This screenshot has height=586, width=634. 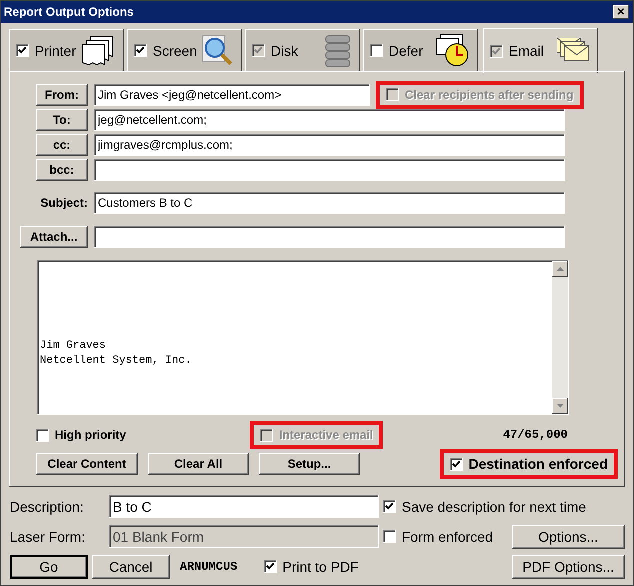 I want to click on up-arrow-icon, so click(x=560, y=269).